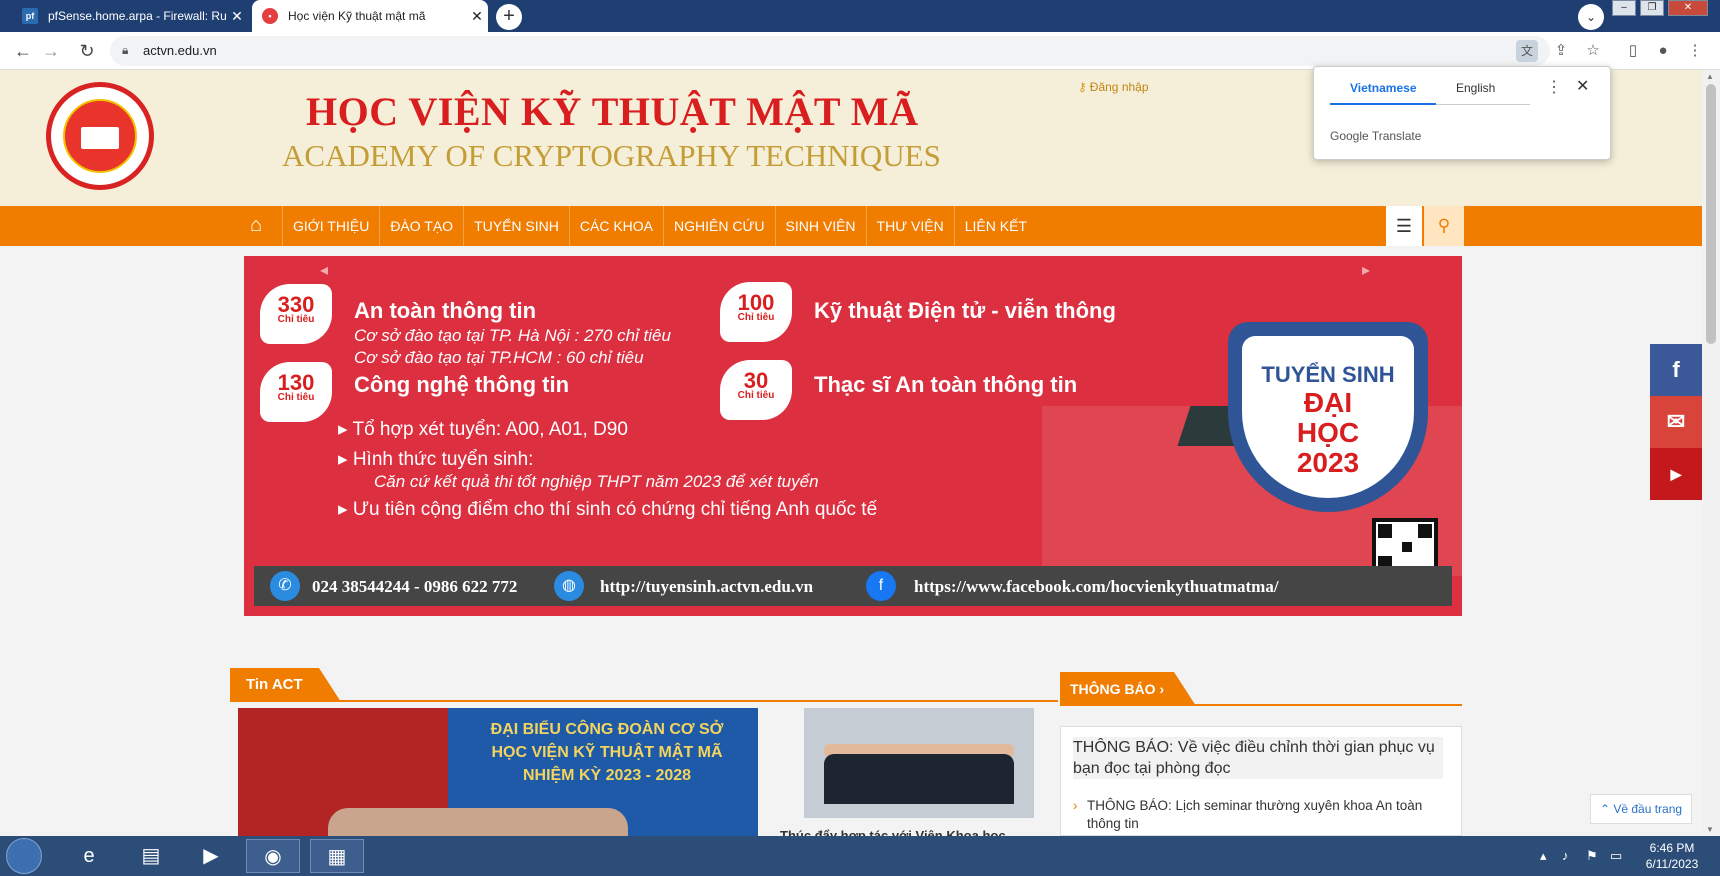 Image resolution: width=1720 pixels, height=876 pixels. I want to click on window-close-button: ✕, so click(1688, 8).